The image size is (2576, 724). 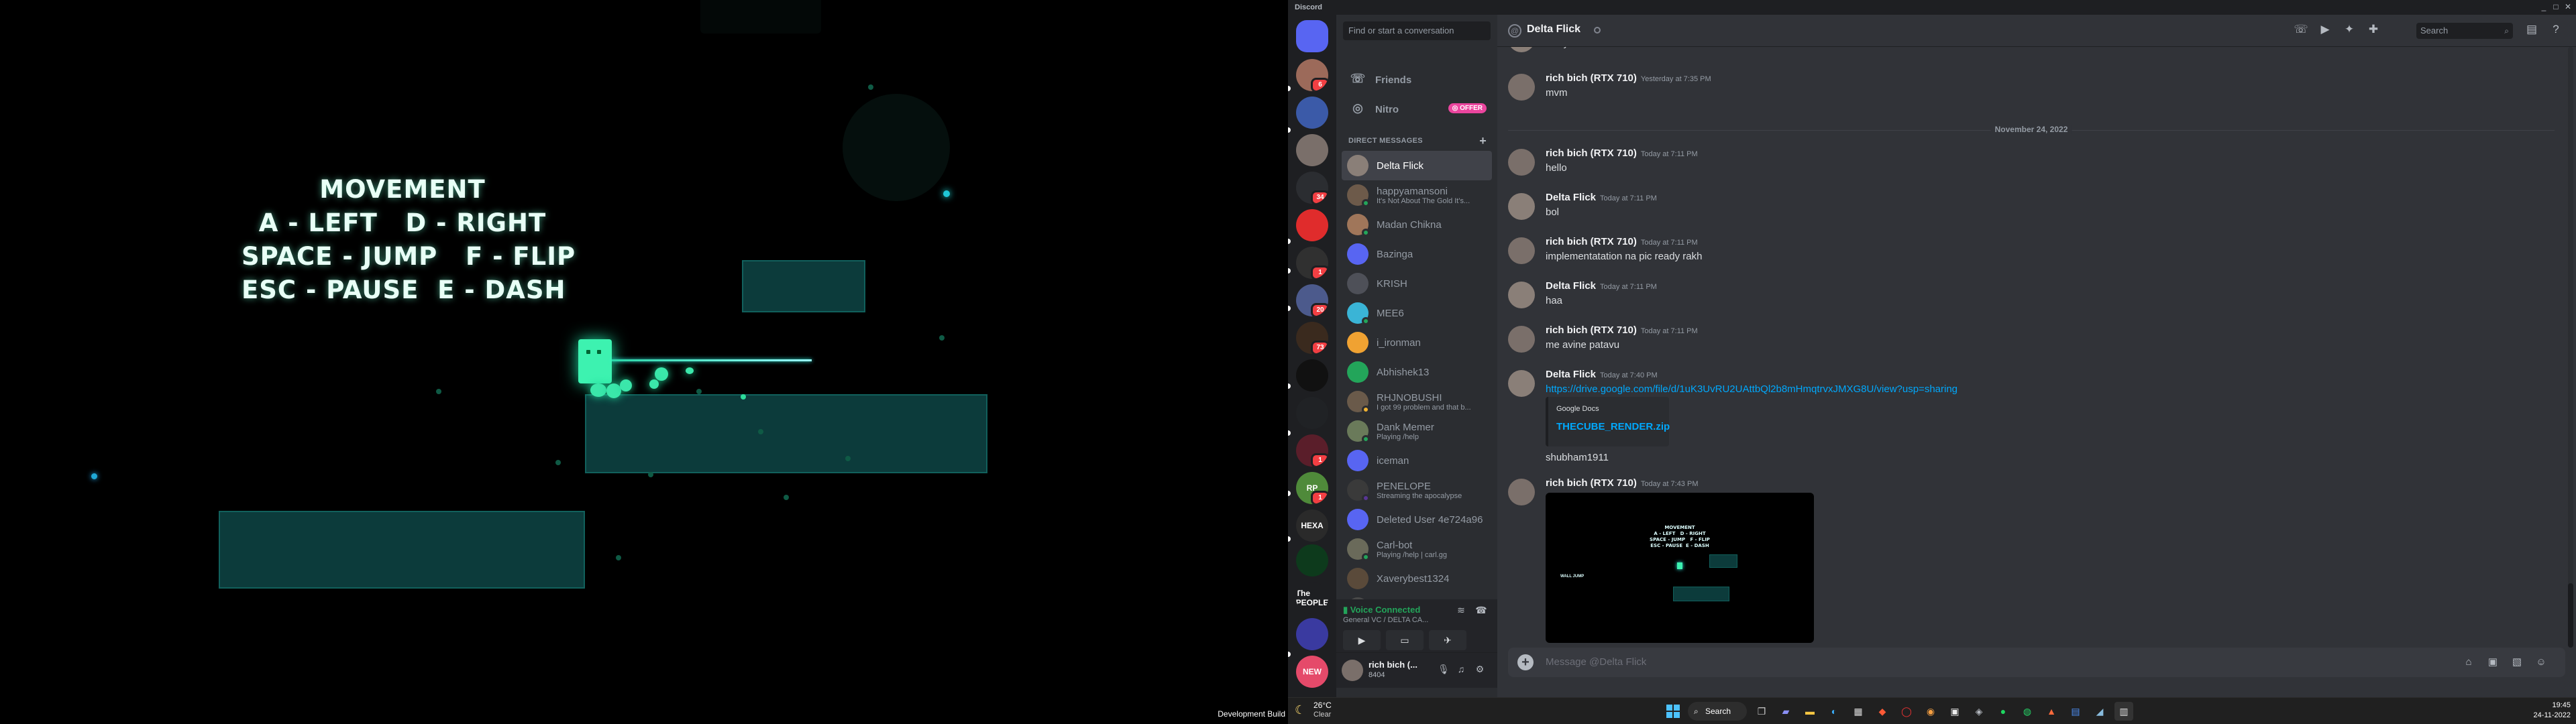 What do you see at coordinates (1525, 662) in the screenshot?
I see `upload-plus-icon: +` at bounding box center [1525, 662].